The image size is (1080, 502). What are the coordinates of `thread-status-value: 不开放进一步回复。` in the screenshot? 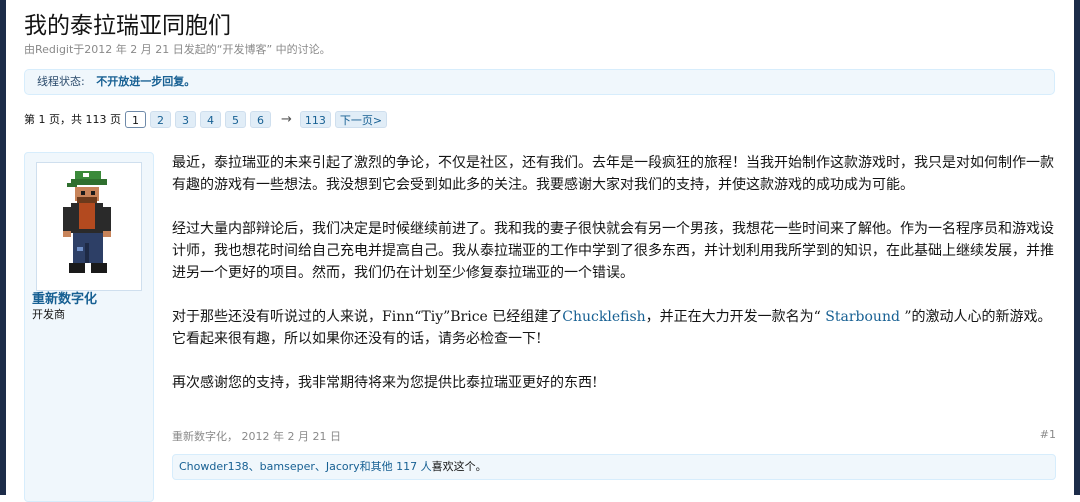 It's located at (146, 81).